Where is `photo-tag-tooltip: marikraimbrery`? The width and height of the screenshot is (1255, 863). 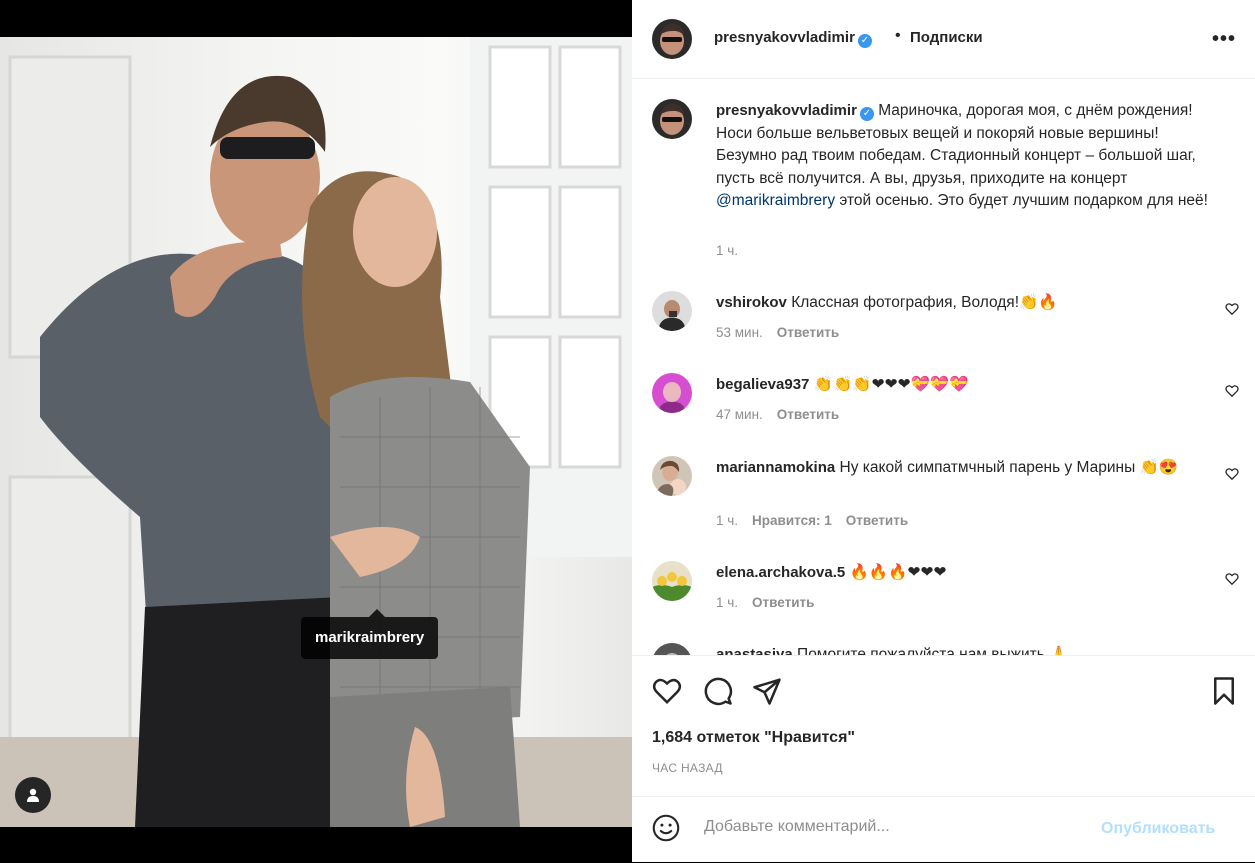 photo-tag-tooltip: marikraimbrery is located at coordinates (370, 634).